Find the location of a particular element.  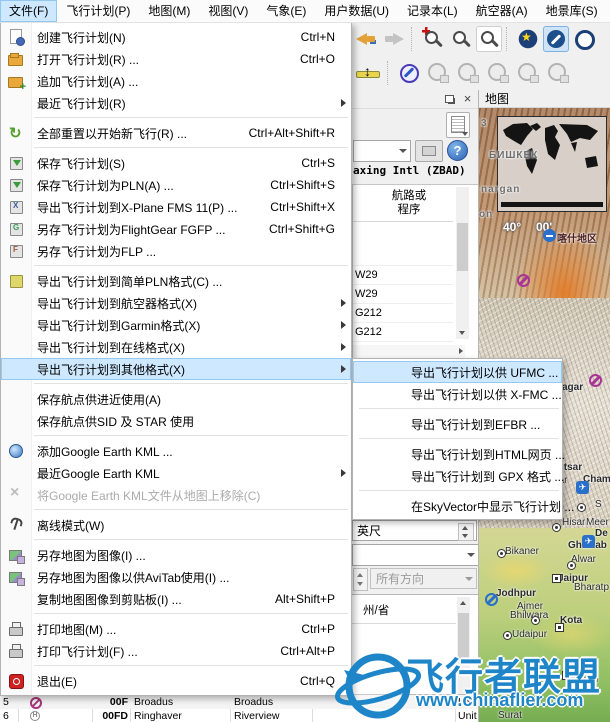

menu-item: 打开飞行计划(R) ... Ctrl+O is located at coordinates (176, 59).